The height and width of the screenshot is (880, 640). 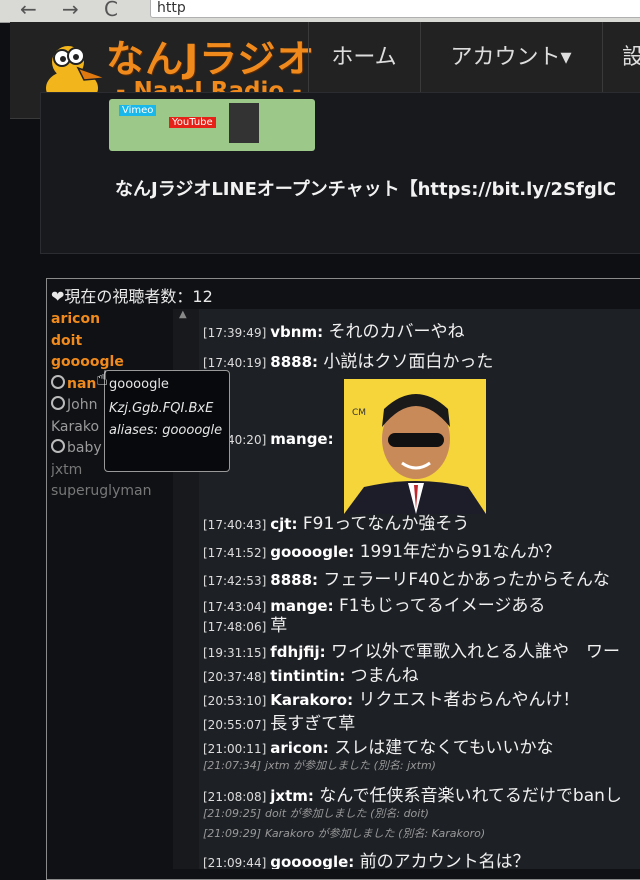 I want to click on viewer-name: nan, so click(x=82, y=383).